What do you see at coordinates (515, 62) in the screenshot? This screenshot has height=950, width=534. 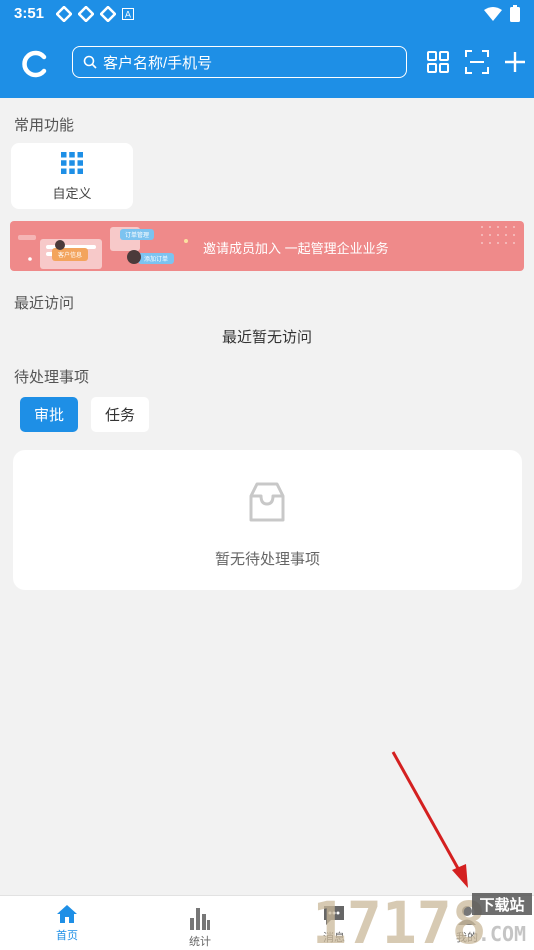 I see `add-icon` at bounding box center [515, 62].